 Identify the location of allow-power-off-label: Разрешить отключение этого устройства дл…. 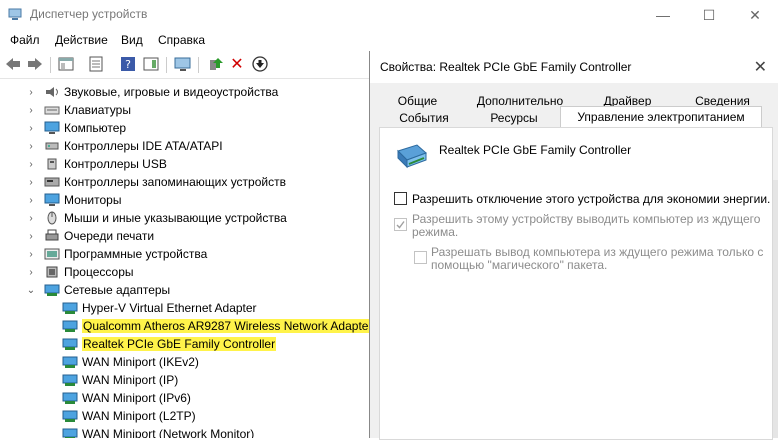
(591, 199).